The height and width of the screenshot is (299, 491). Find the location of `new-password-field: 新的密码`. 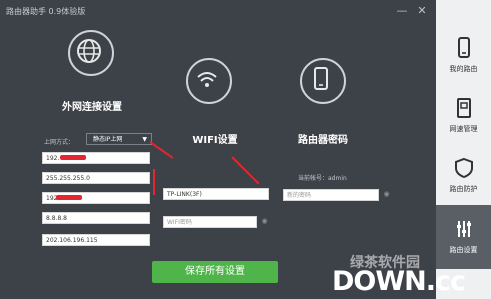

new-password-field: 新的密码 is located at coordinates (331, 195).